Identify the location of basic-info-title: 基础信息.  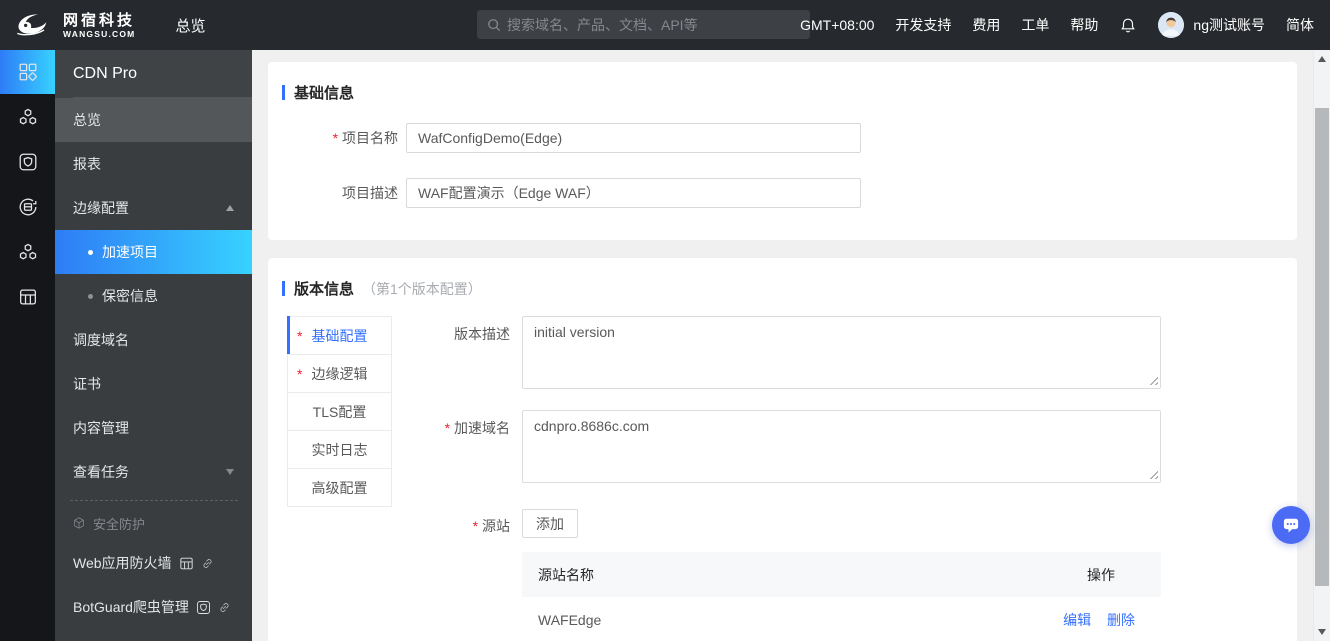
(789, 92).